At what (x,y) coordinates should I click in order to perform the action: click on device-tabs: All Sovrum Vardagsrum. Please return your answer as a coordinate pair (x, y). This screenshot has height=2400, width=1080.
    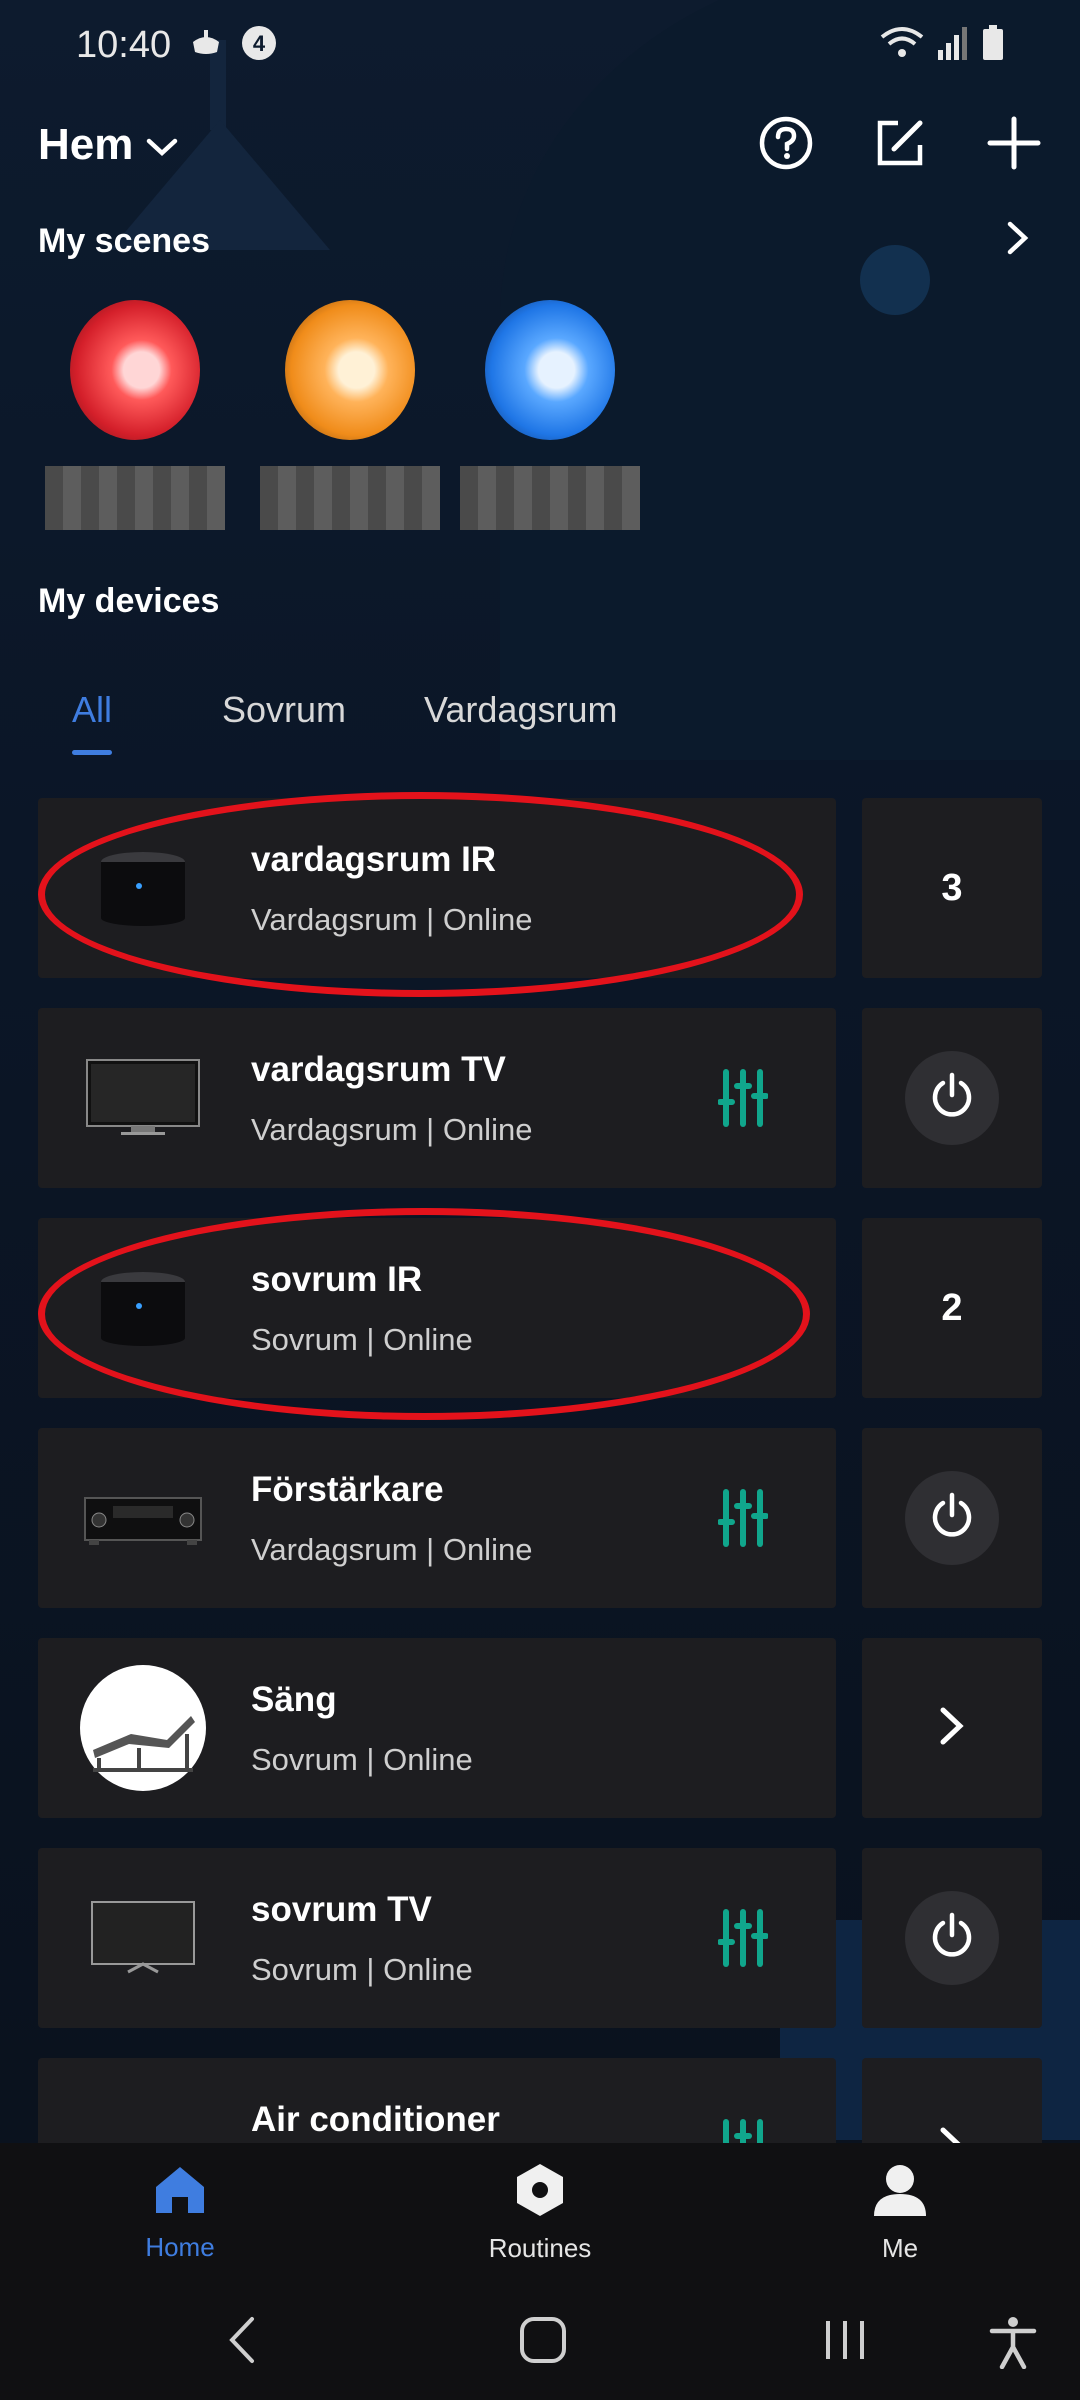
    Looking at the image, I should click on (344, 715).